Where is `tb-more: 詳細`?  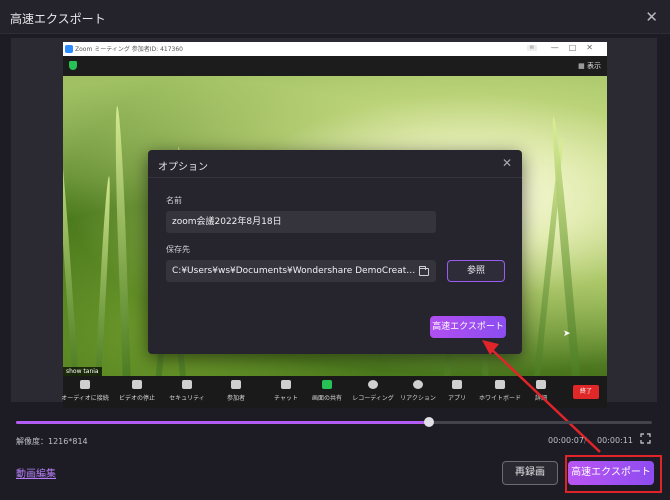 tb-more: 詳細 is located at coordinates (541, 391).